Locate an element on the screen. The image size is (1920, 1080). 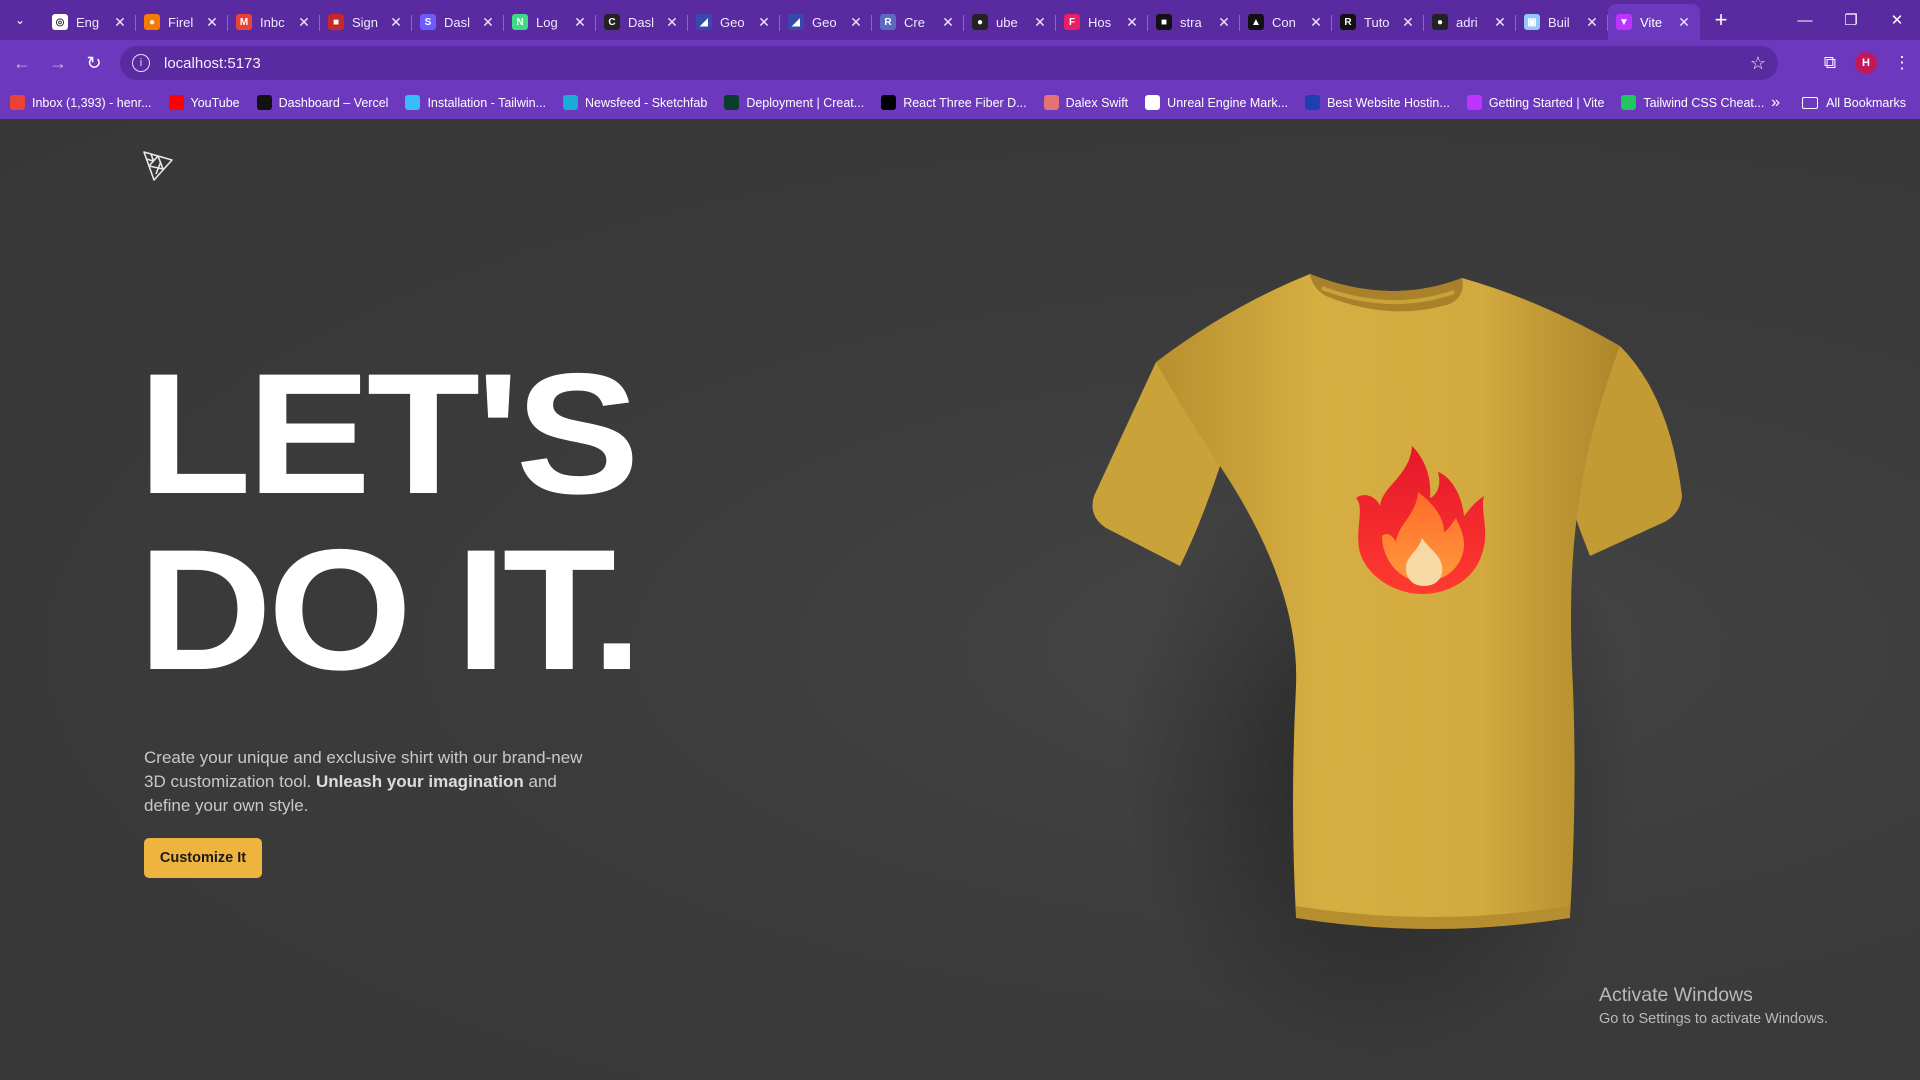
customize-button: Customize It is located at coordinates (203, 858).